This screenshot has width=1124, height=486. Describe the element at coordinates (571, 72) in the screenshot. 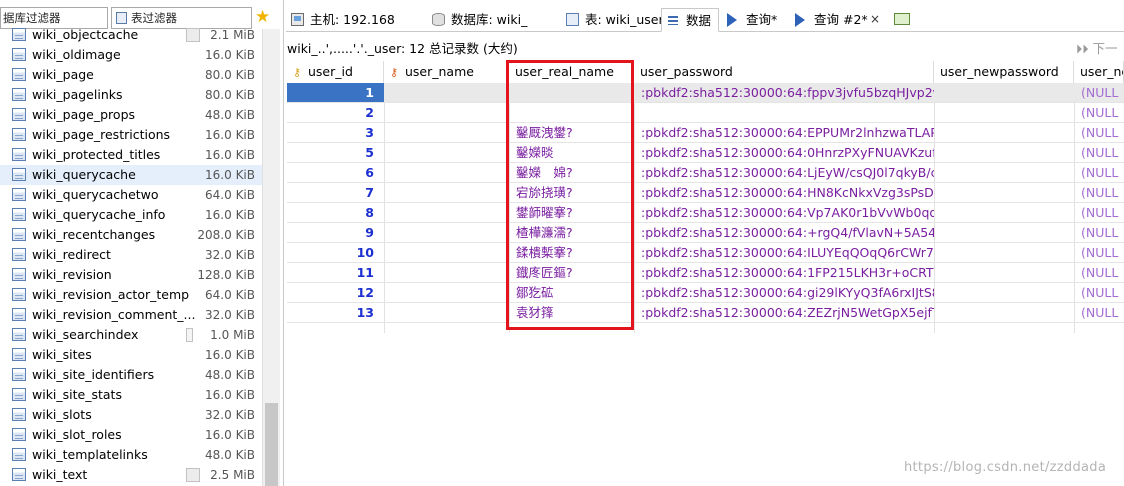

I see `column-header: user_real_name` at that location.